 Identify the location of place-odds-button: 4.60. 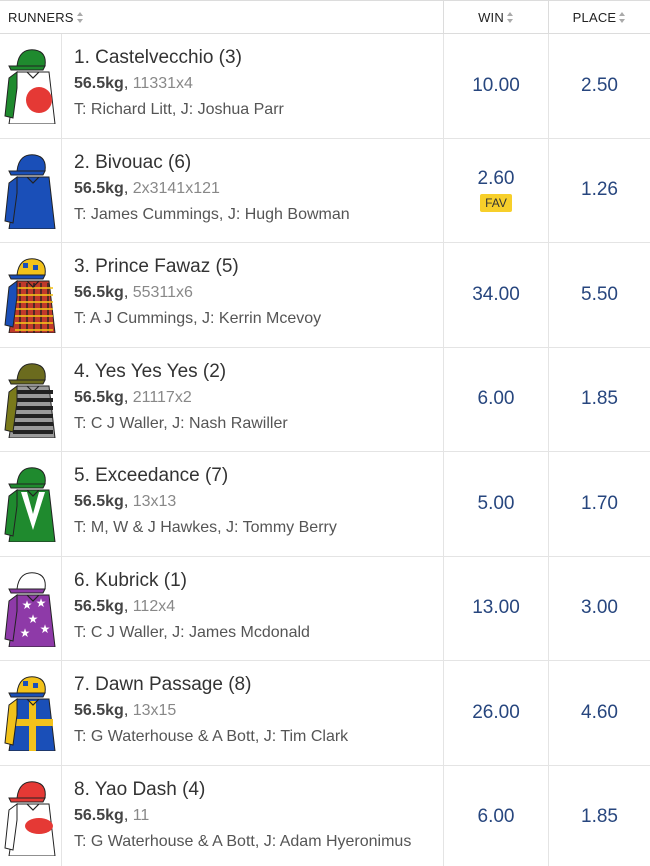
(599, 713).